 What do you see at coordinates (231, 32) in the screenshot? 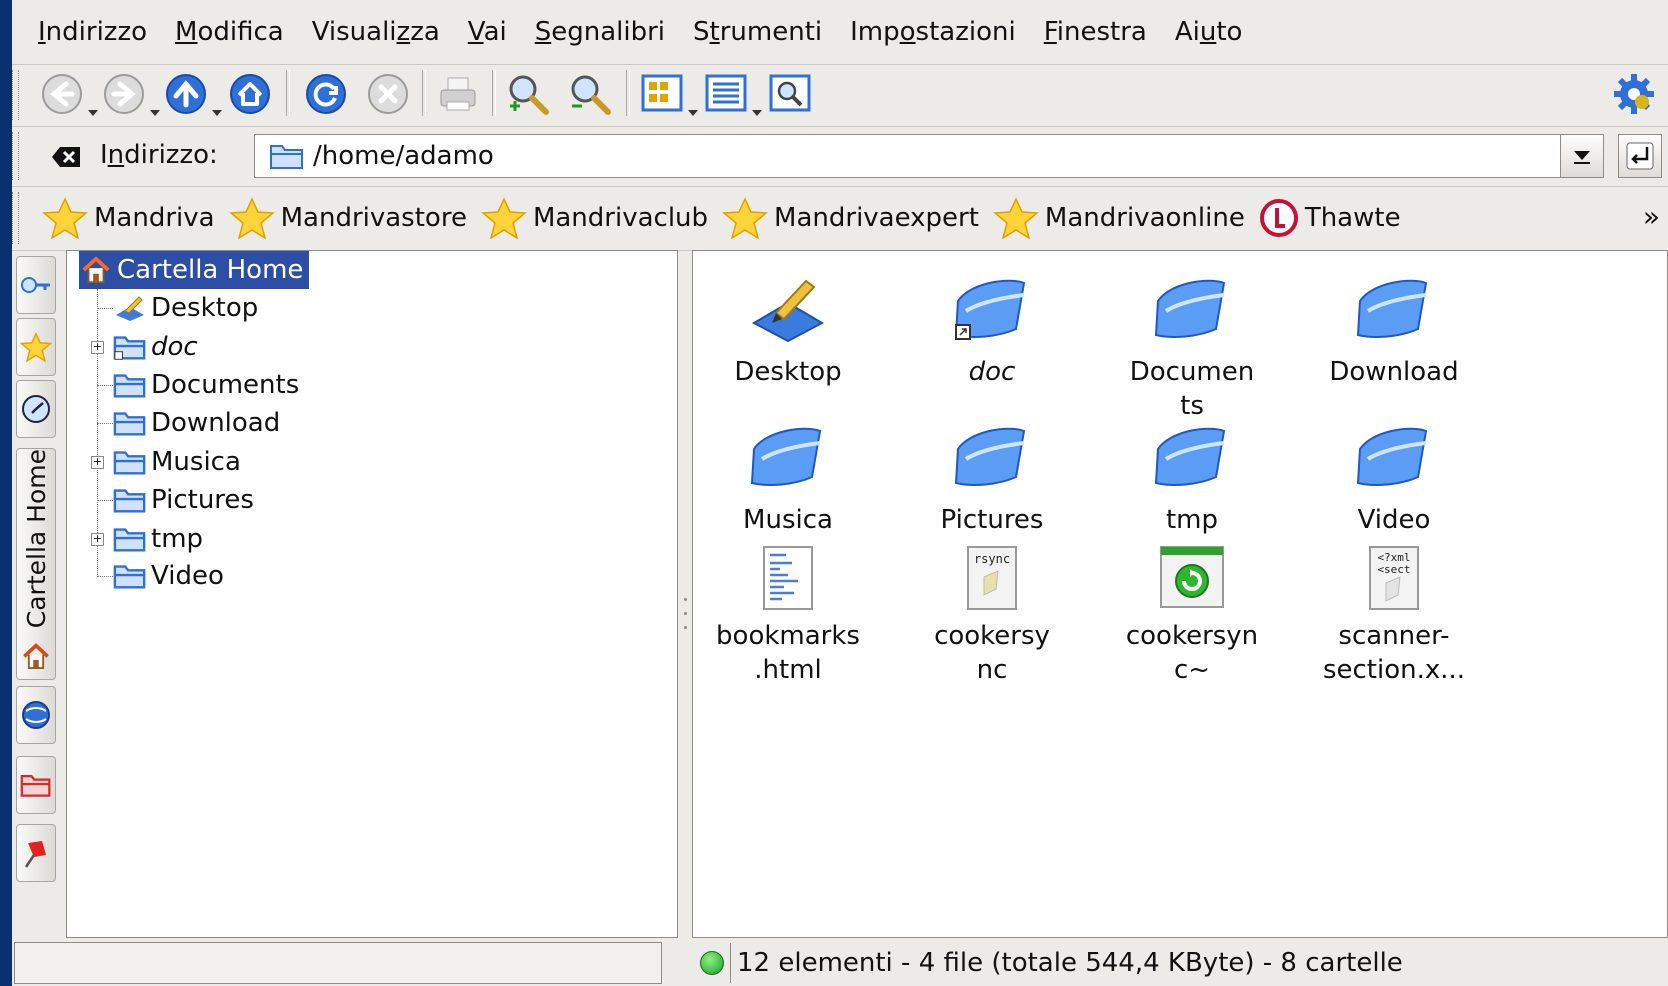
I see `menu-modifica: Modifica` at bounding box center [231, 32].